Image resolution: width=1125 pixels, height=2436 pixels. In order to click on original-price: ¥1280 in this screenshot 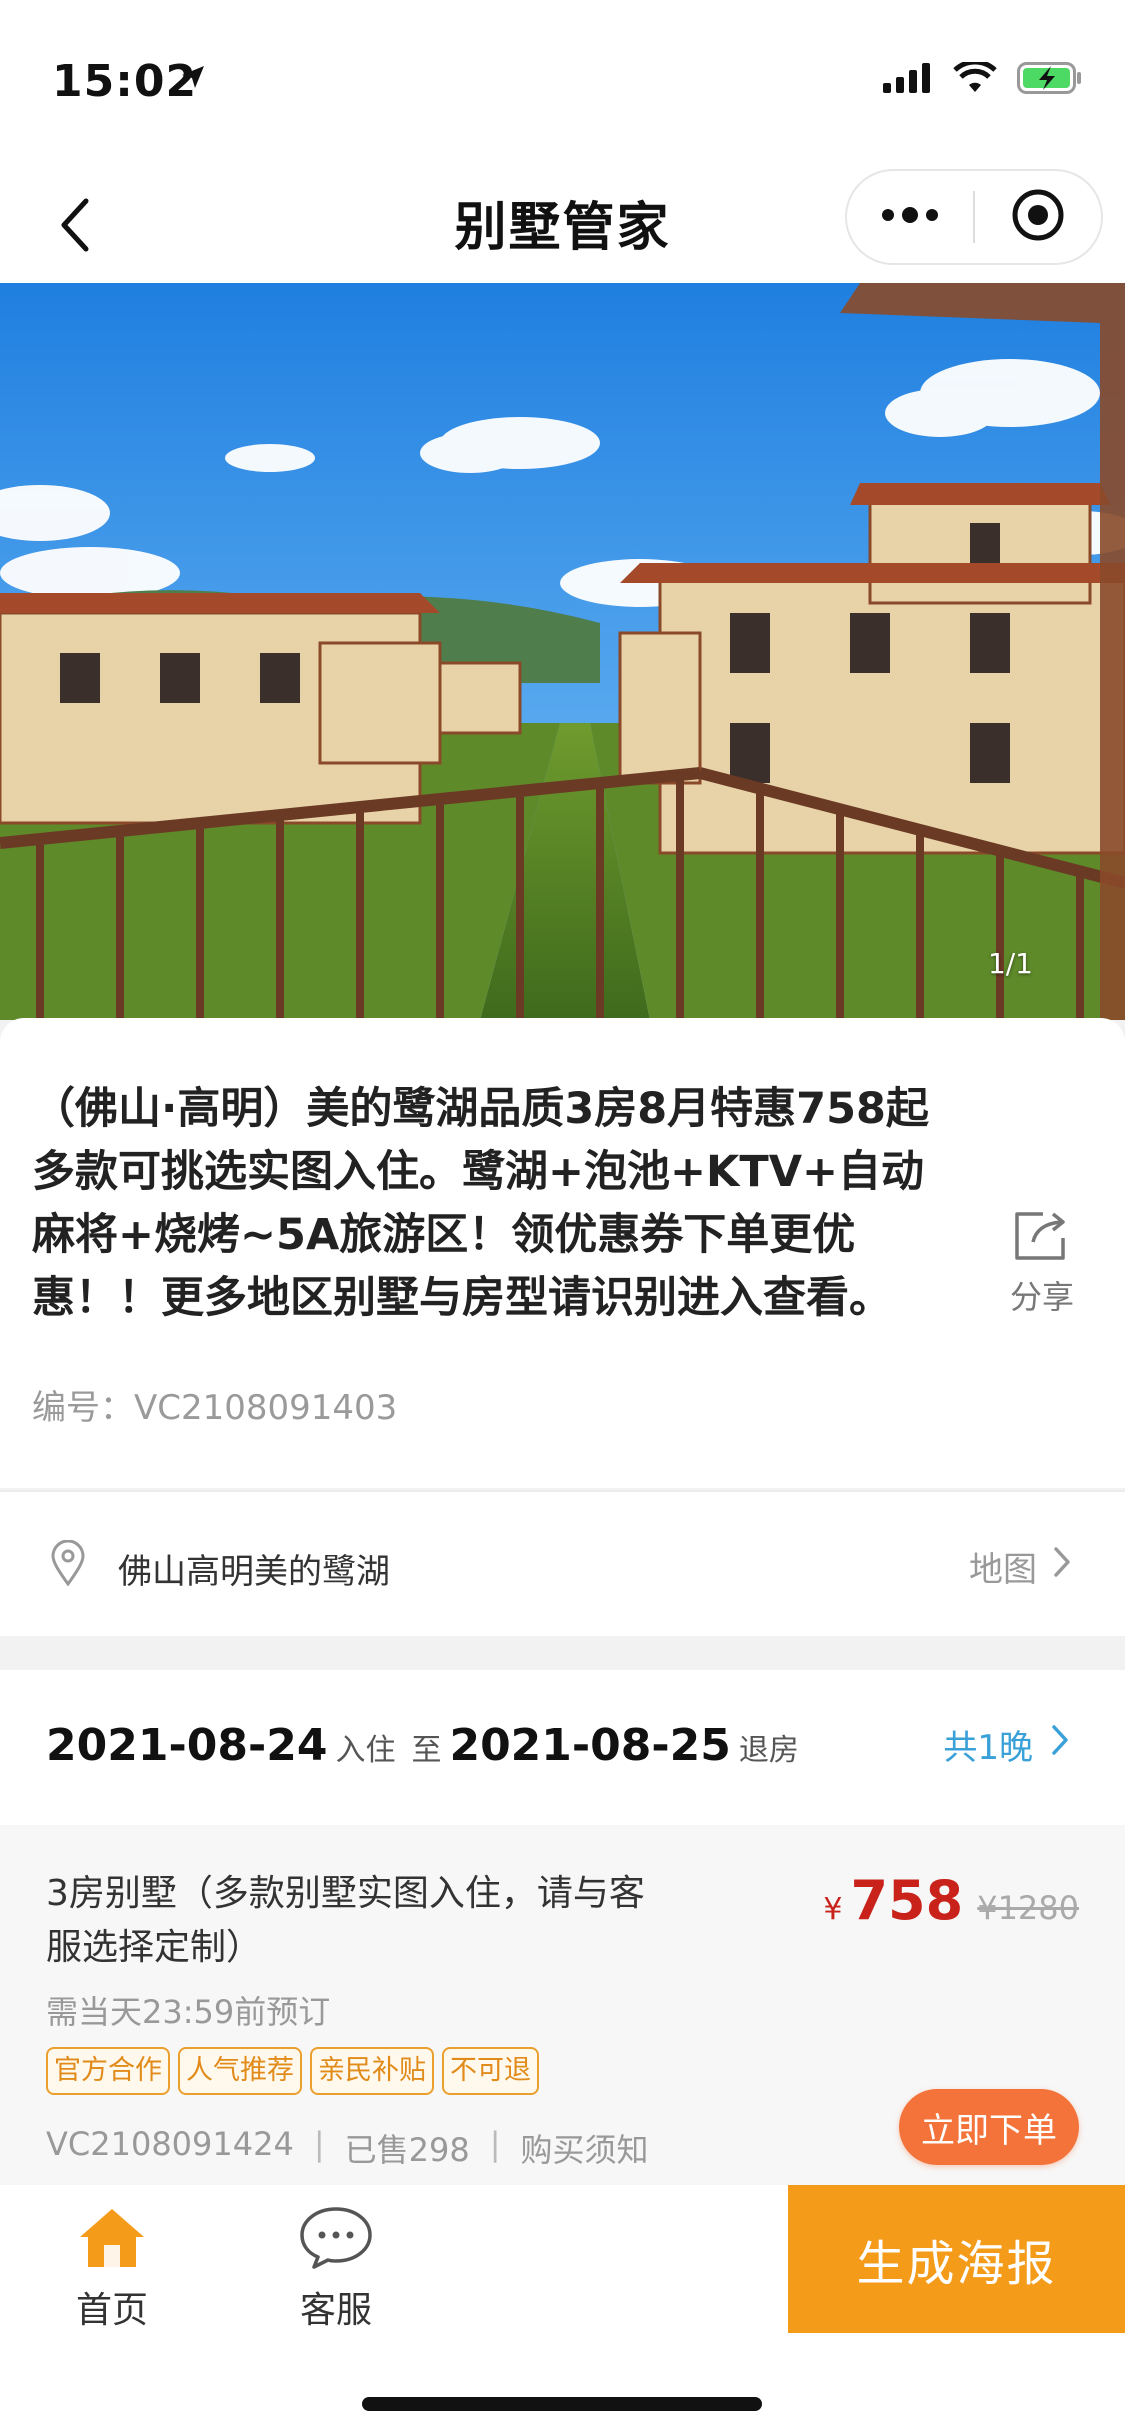, I will do `click(1028, 1908)`.